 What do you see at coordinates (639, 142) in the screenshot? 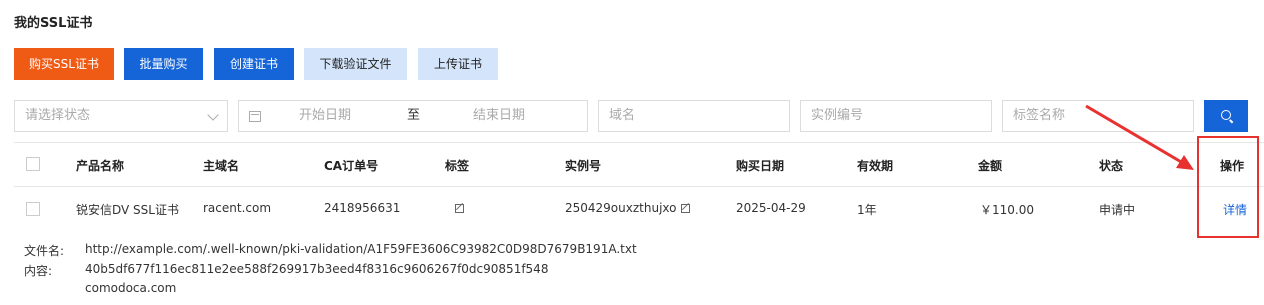
I see `table-top-border` at bounding box center [639, 142].